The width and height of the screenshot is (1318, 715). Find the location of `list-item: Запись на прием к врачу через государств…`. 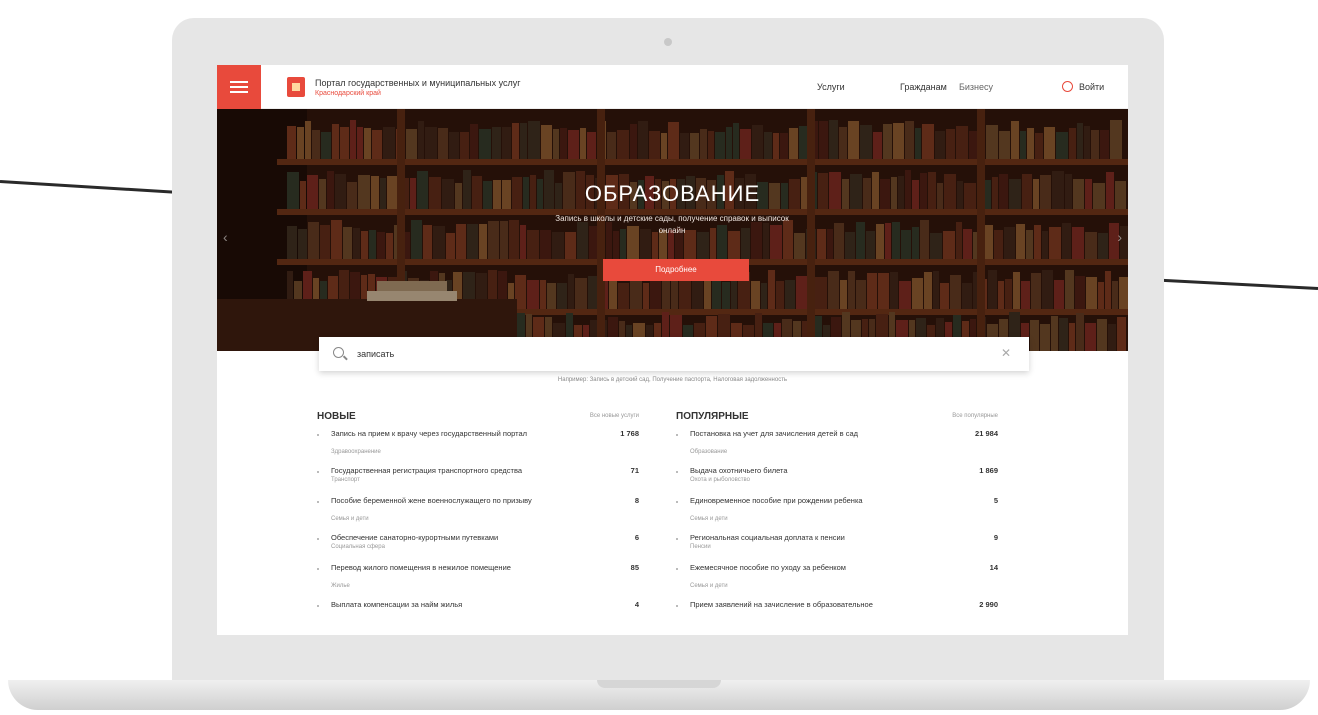

list-item: Запись на прием к врачу через государств… is located at coordinates (478, 447).